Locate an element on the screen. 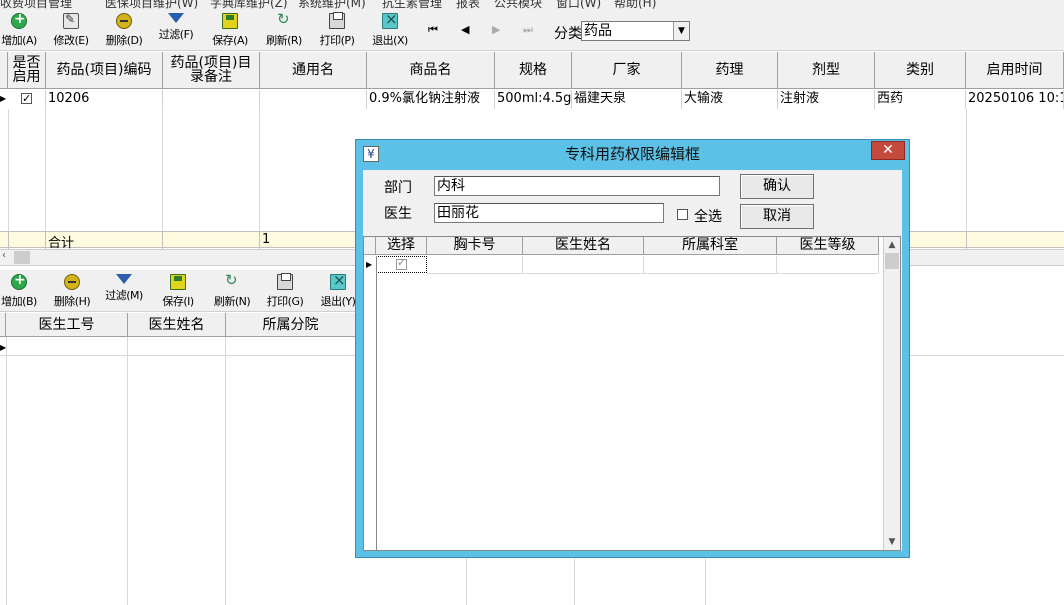 The height and width of the screenshot is (605, 1064). vertical-scrollbar: ▲ ▼ is located at coordinates (891, 393).